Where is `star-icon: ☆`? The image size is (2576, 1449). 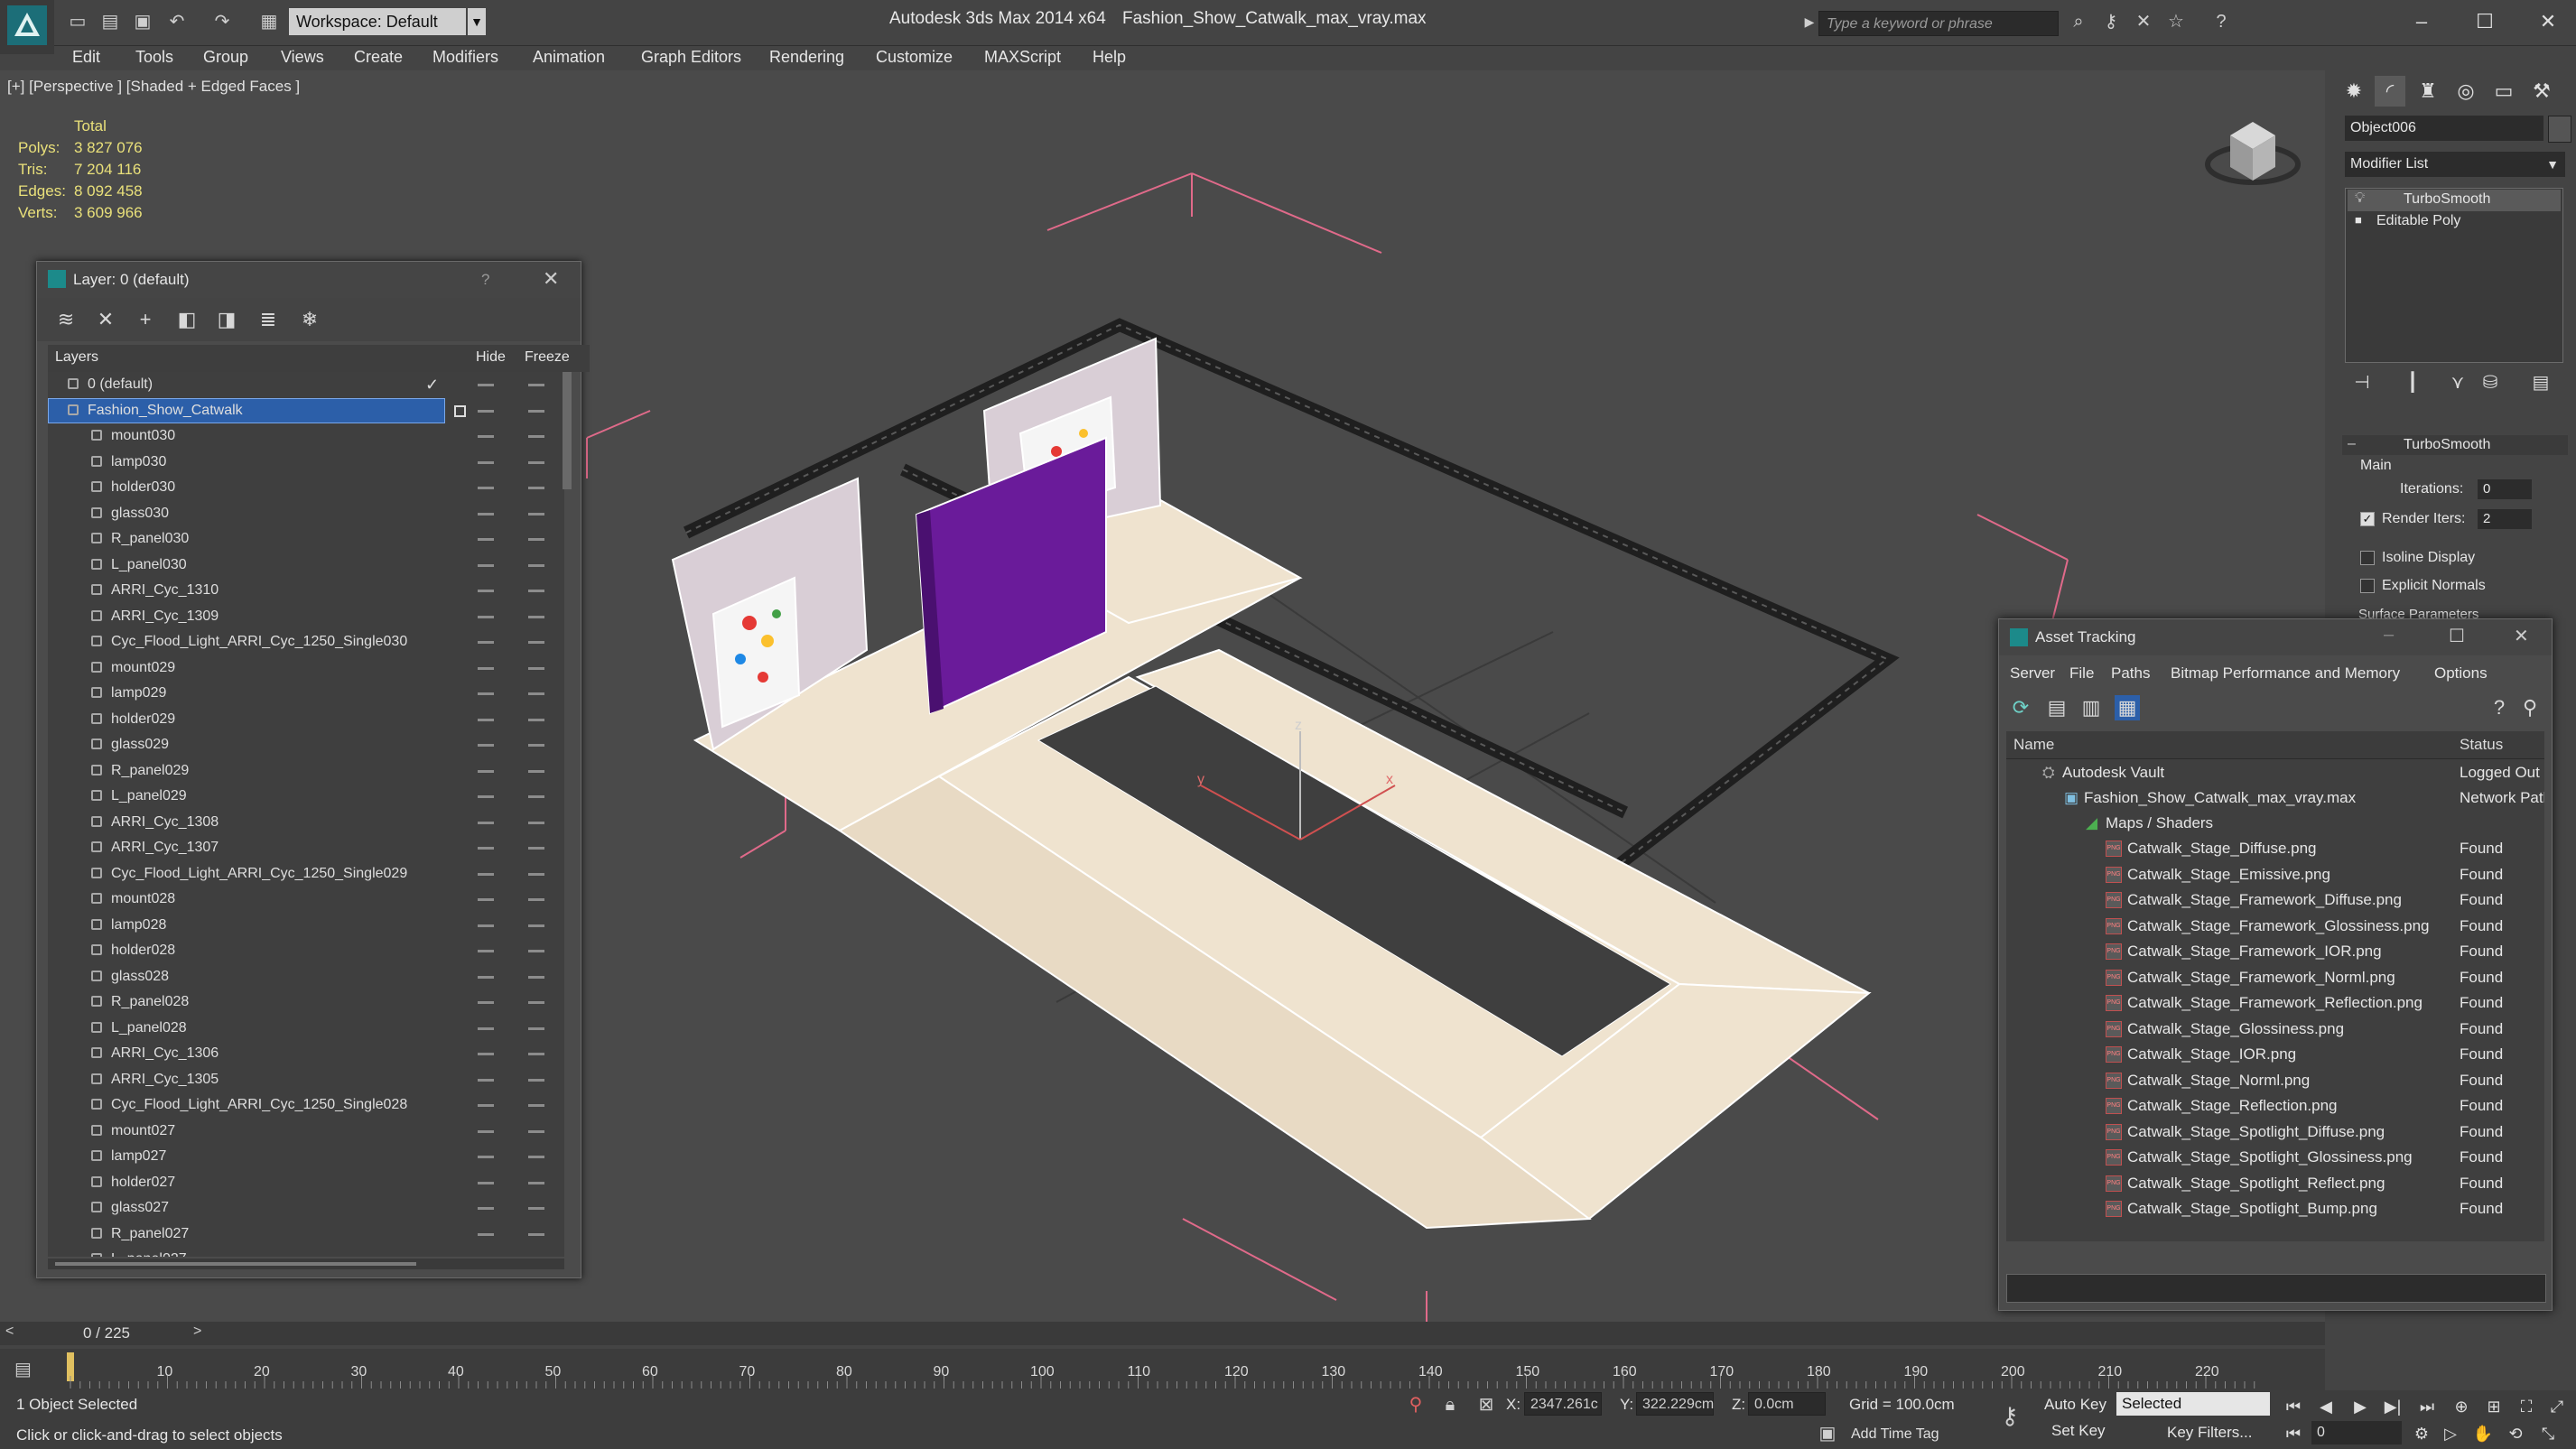 star-icon: ☆ is located at coordinates (2176, 22).